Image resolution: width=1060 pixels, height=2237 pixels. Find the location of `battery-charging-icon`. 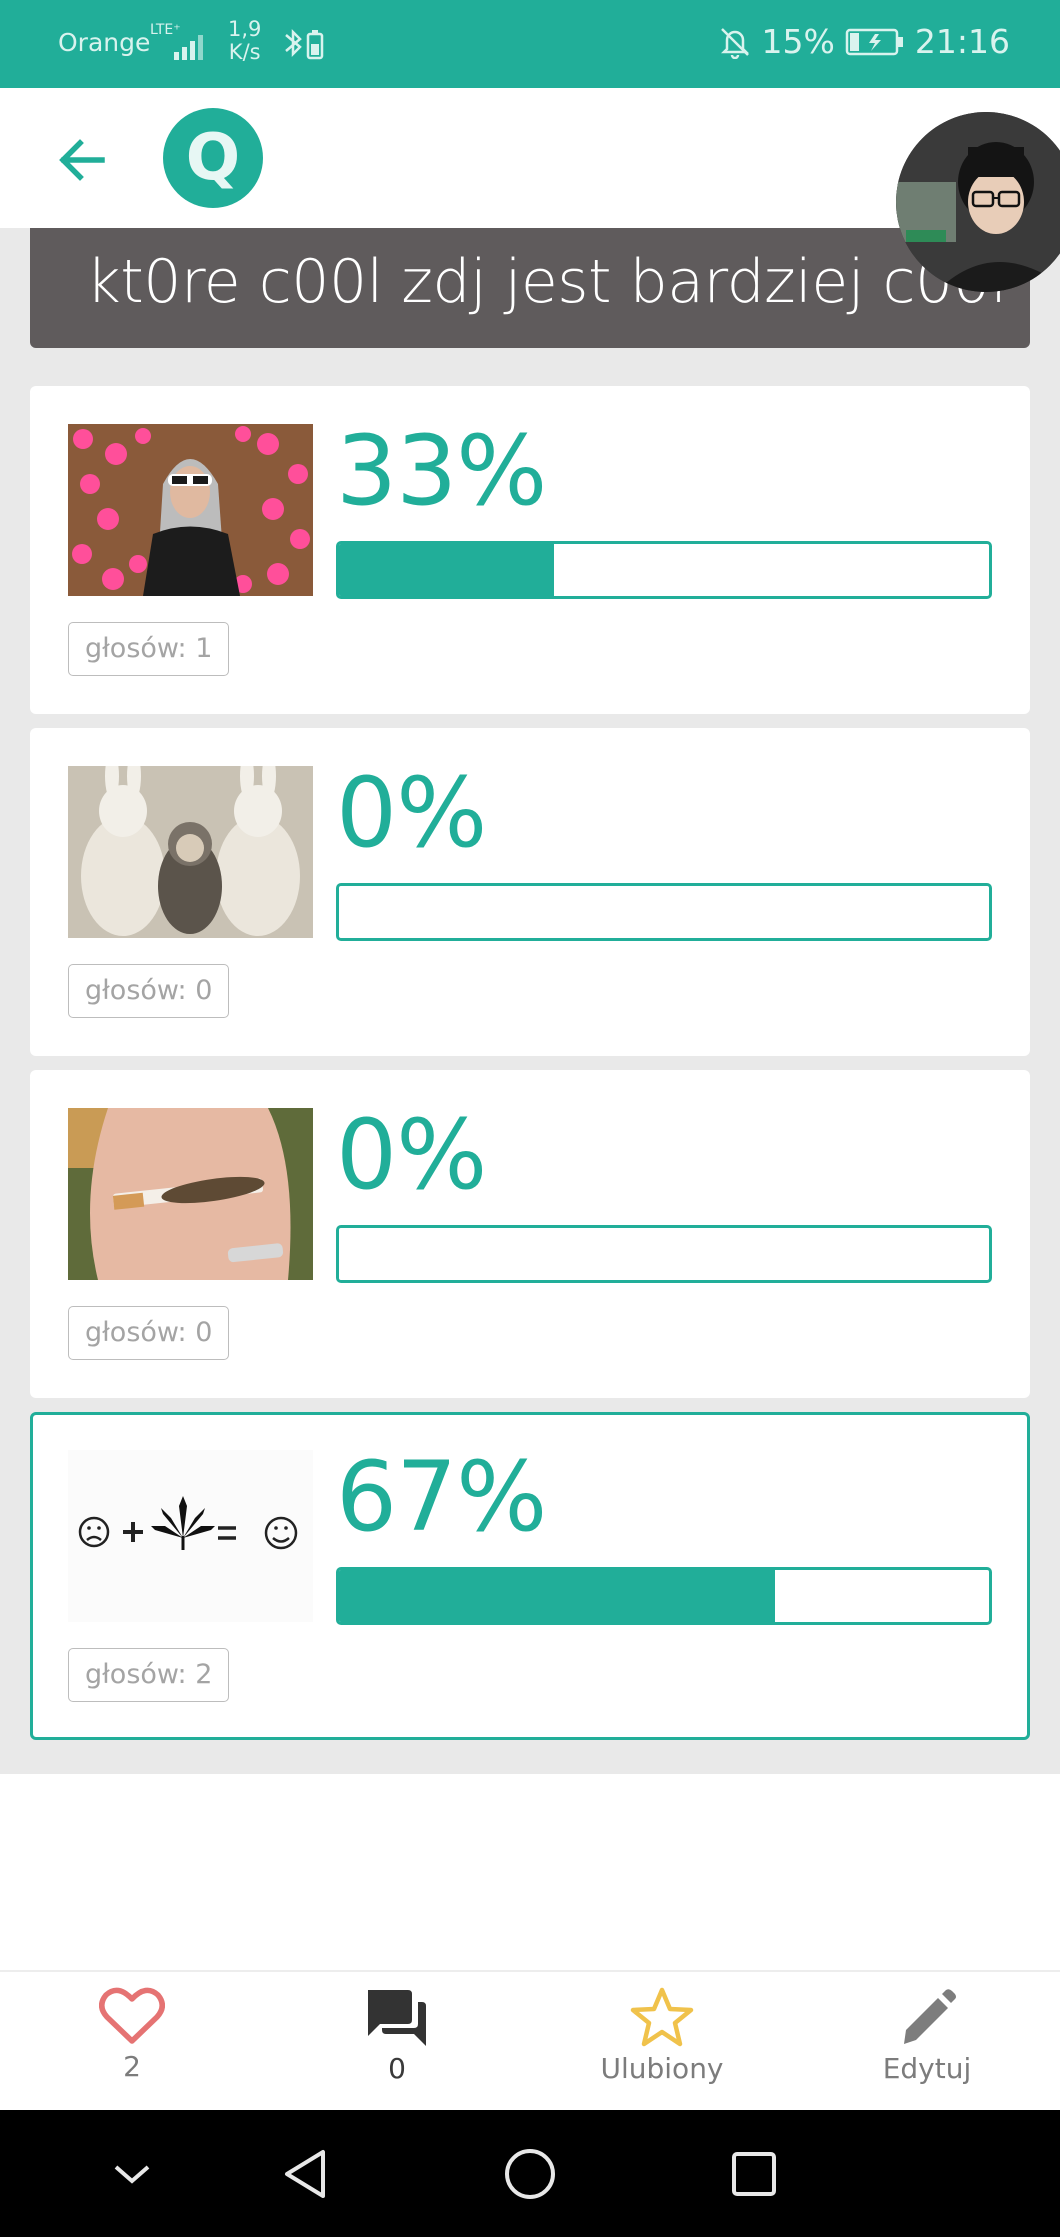

battery-charging-icon is located at coordinates (874, 41).